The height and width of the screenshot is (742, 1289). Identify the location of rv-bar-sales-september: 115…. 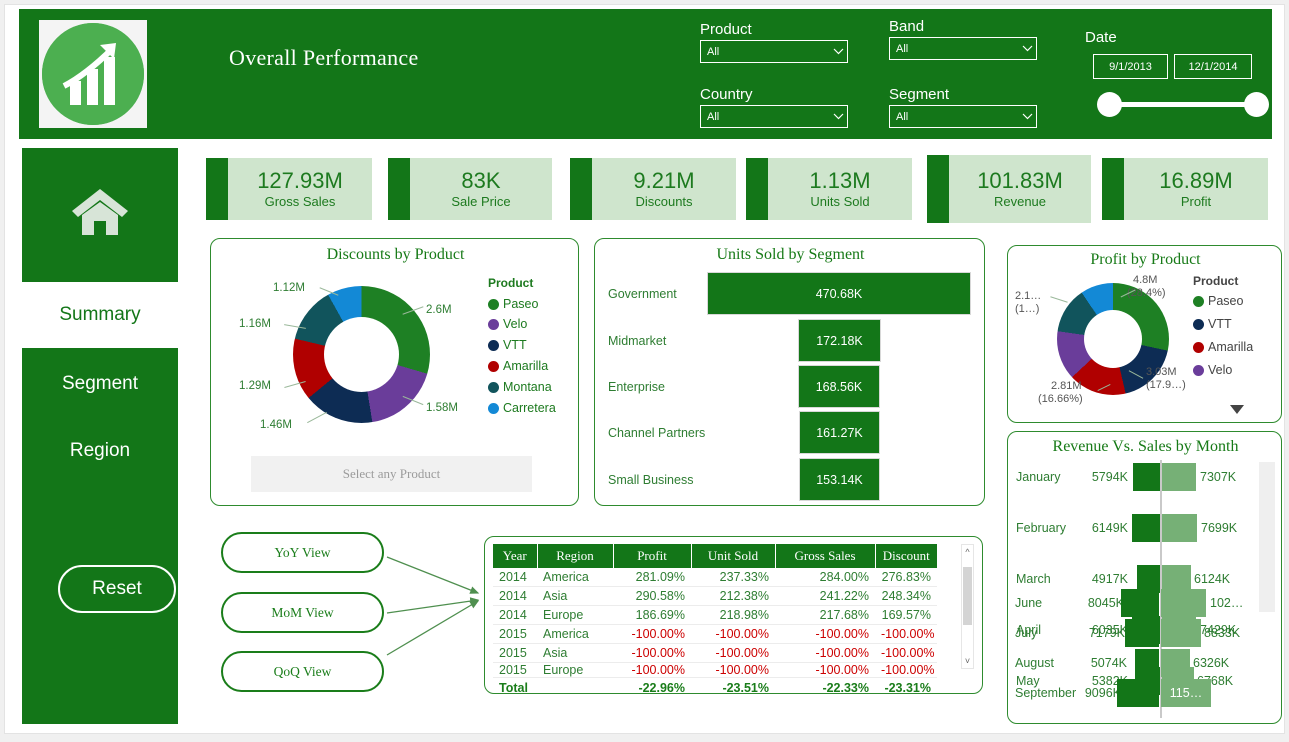
(1186, 693).